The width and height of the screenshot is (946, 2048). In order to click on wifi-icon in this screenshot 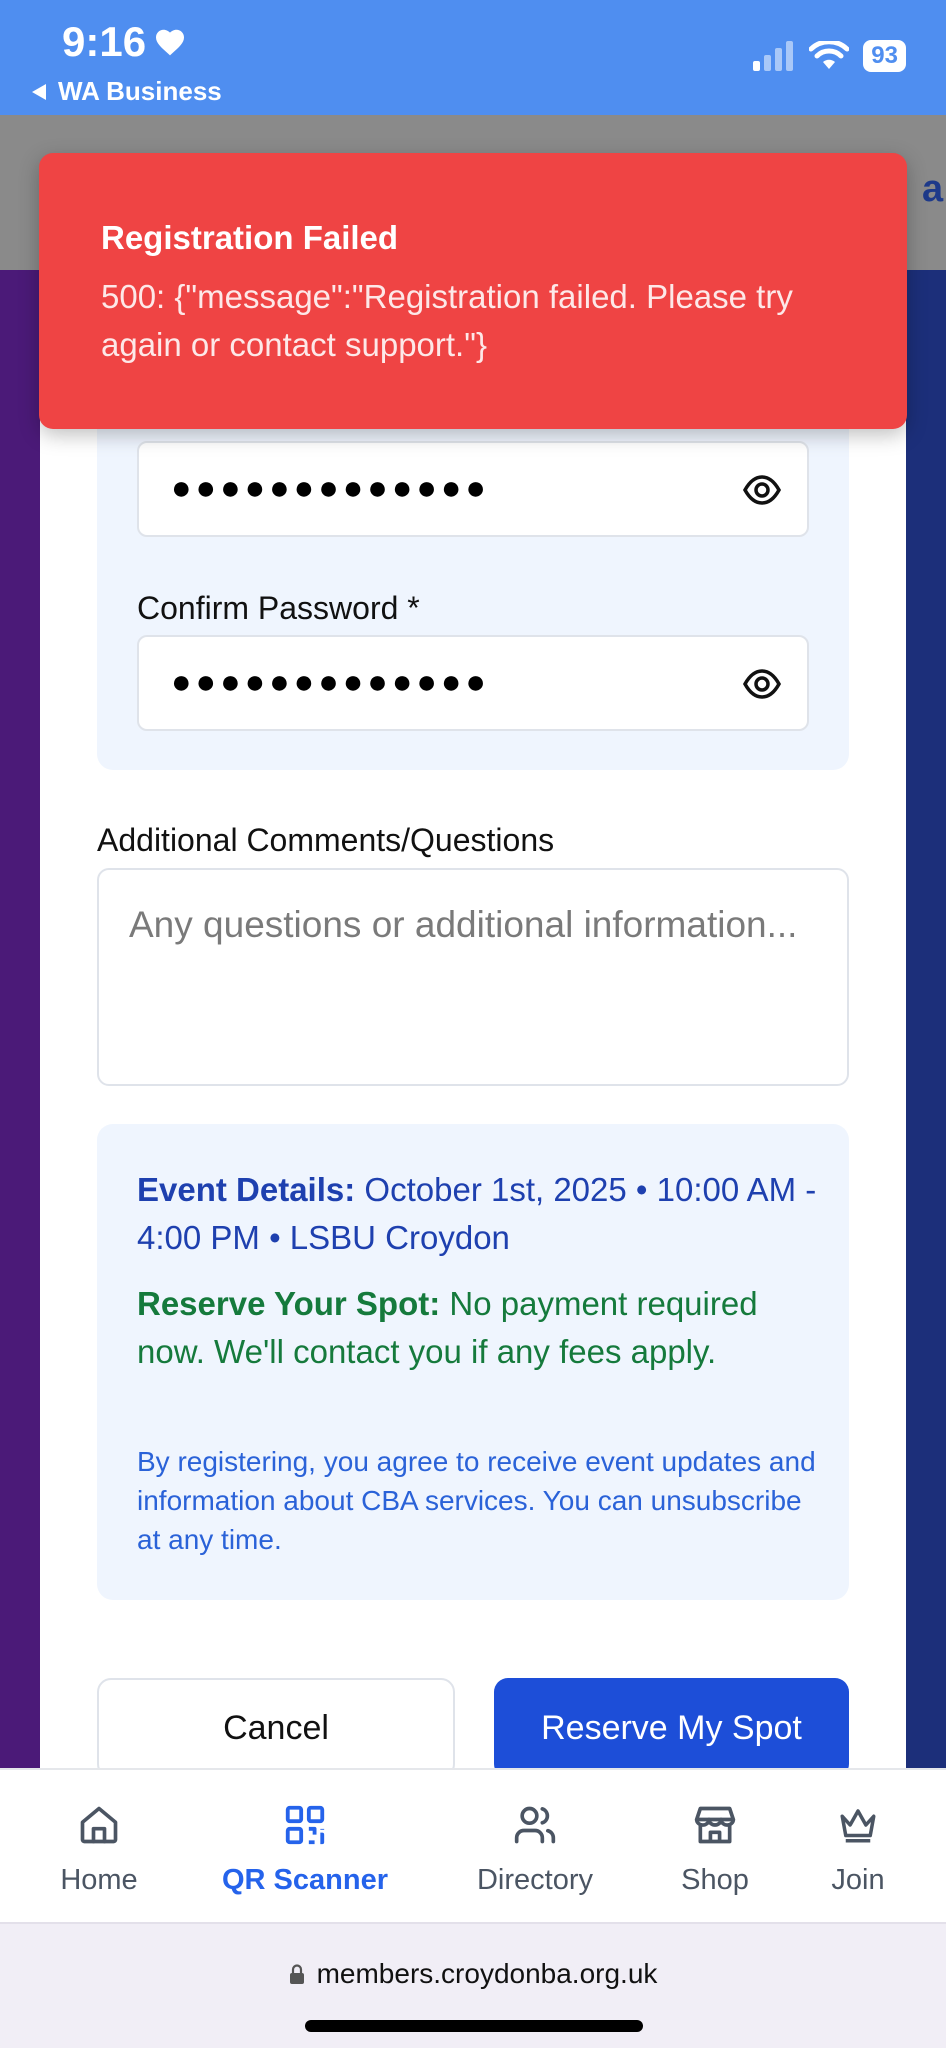, I will do `click(829, 55)`.